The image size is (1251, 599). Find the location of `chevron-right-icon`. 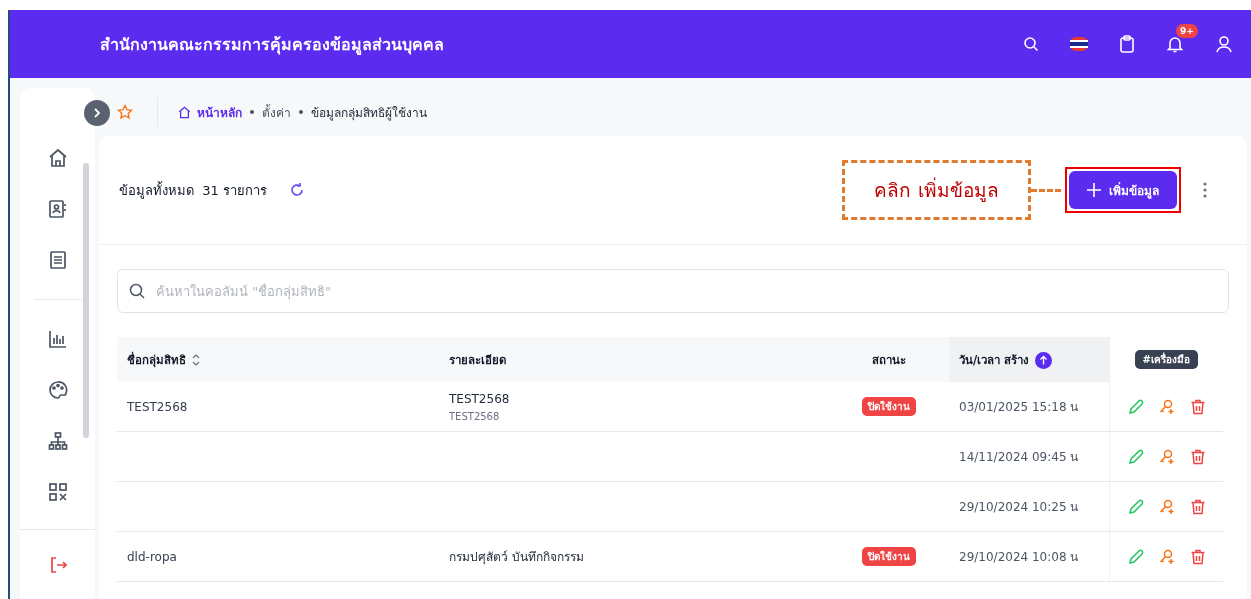

chevron-right-icon is located at coordinates (97, 113).